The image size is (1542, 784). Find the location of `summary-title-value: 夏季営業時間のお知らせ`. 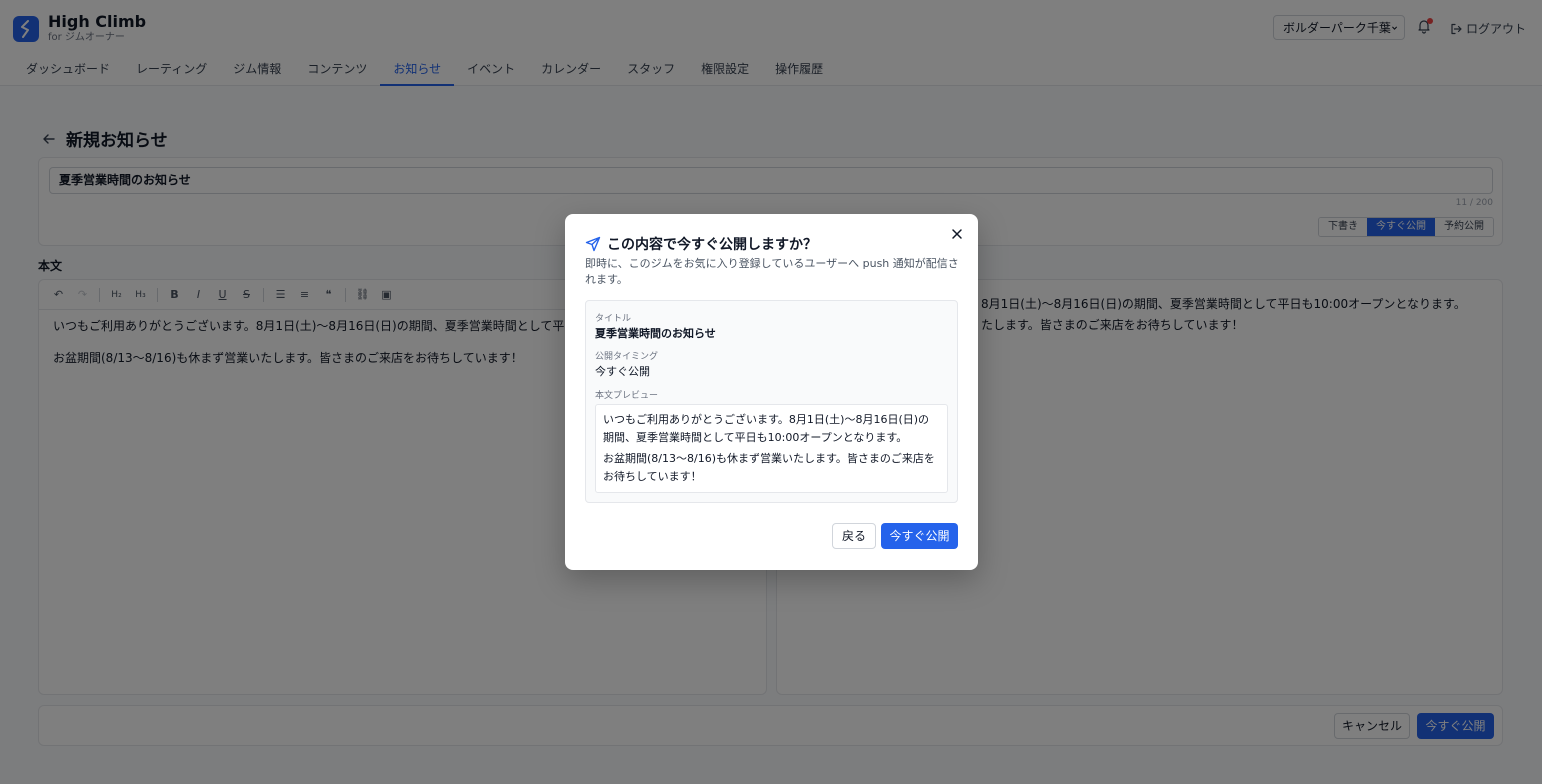

summary-title-value: 夏季営業時間のお知らせ is located at coordinates (655, 333).